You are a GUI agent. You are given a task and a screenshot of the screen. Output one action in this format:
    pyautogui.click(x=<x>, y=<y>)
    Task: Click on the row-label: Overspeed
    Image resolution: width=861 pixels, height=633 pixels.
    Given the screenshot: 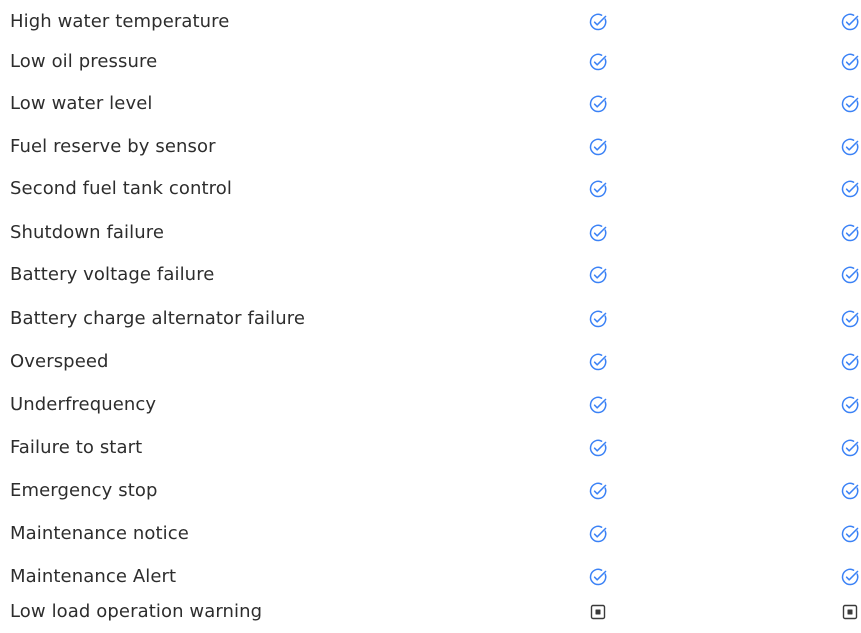 What is the action you would take?
    pyautogui.click(x=59, y=361)
    